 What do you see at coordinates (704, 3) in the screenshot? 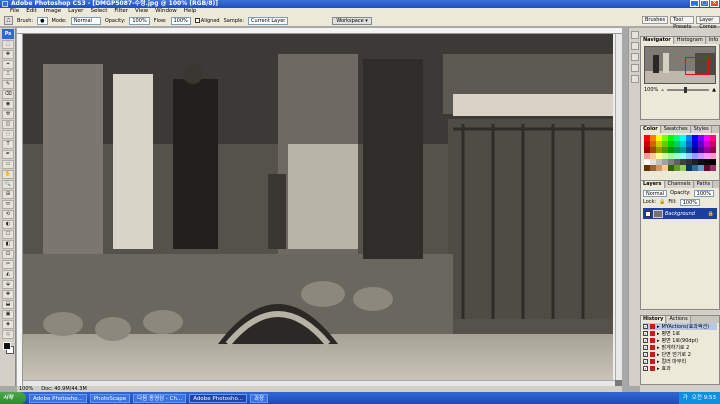
I see `maximize-button: □` at bounding box center [704, 3].